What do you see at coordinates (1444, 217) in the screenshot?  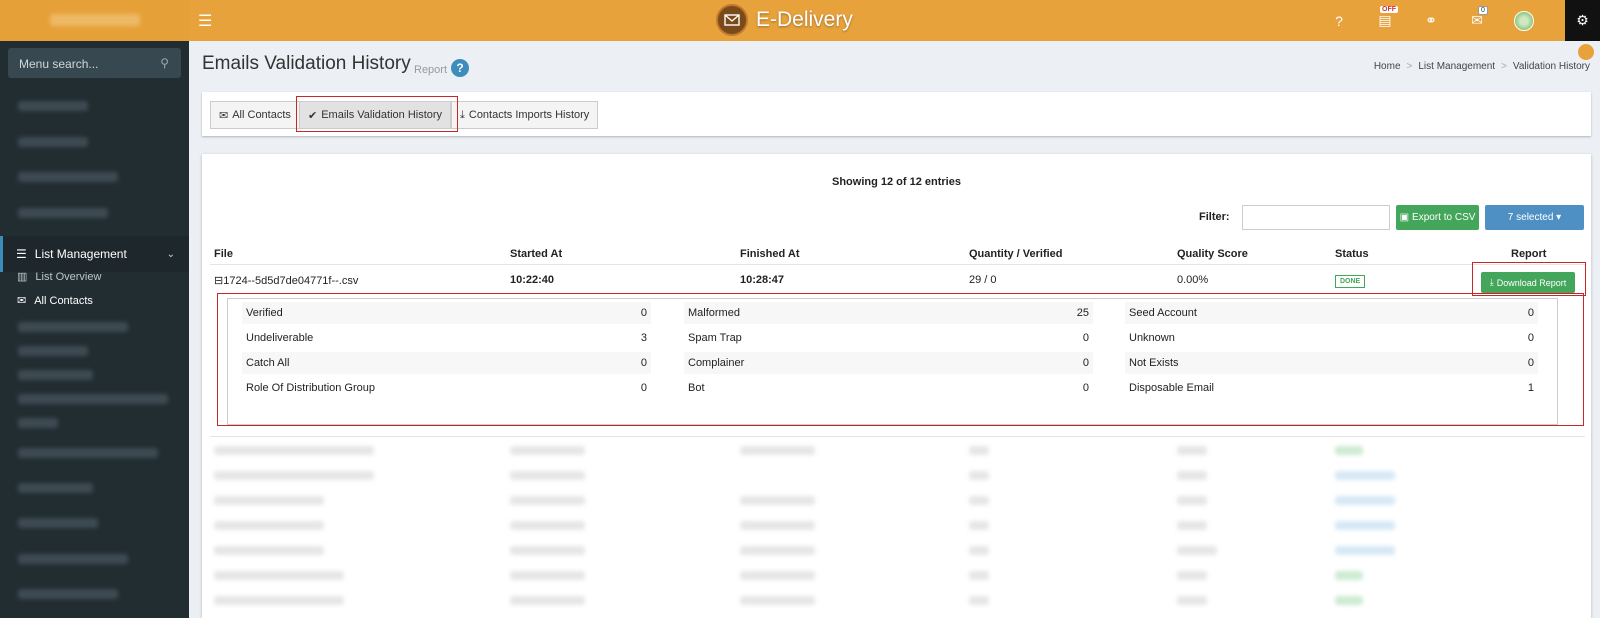 I see `export-label: Export to CSV` at bounding box center [1444, 217].